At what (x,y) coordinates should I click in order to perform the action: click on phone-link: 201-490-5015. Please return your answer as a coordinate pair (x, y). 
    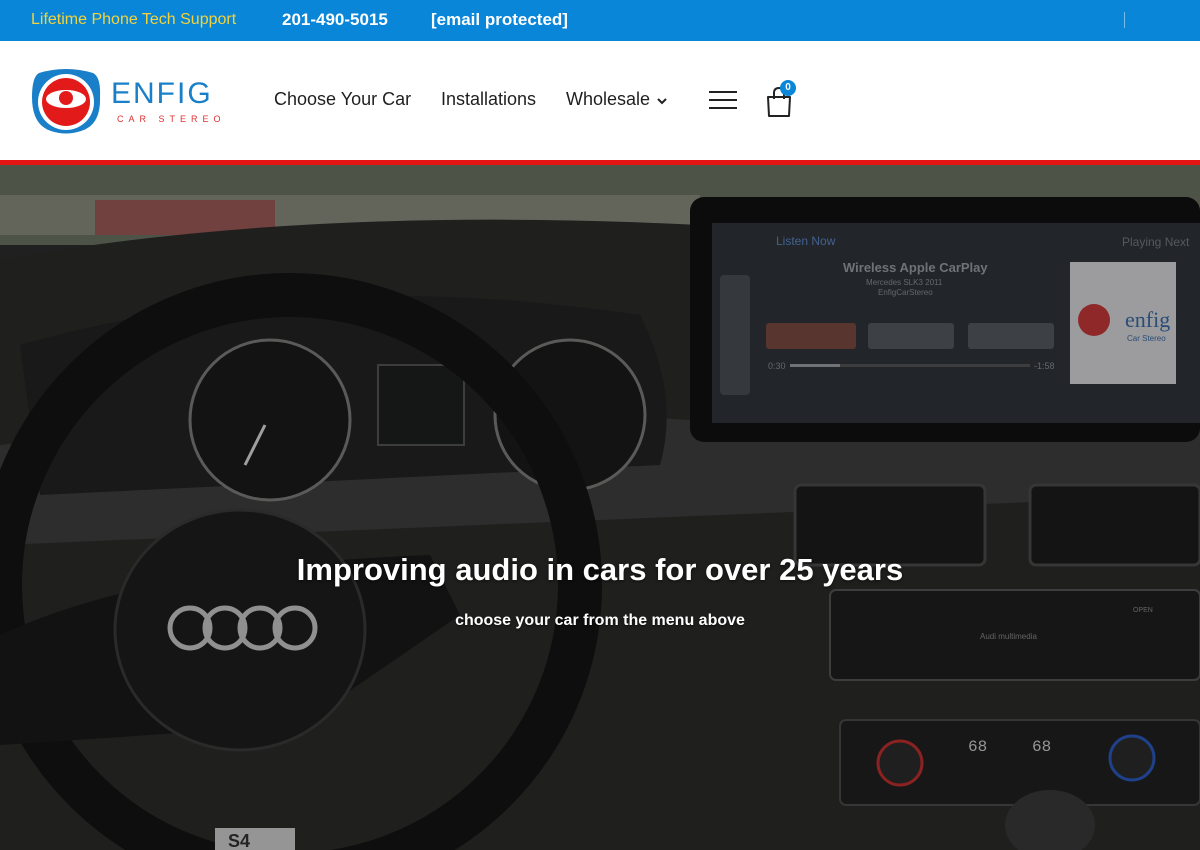
    Looking at the image, I should click on (335, 20).